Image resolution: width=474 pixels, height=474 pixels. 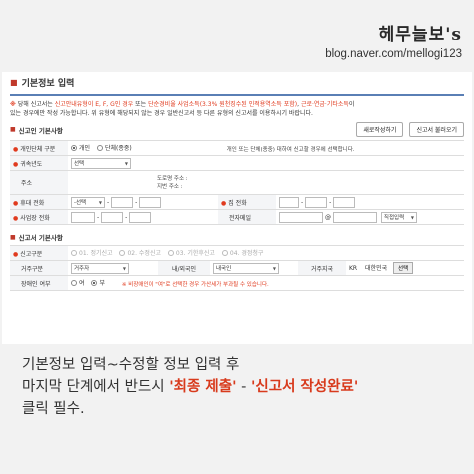 What do you see at coordinates (98, 282) in the screenshot?
I see `radio-disabled-no: 부` at bounding box center [98, 282].